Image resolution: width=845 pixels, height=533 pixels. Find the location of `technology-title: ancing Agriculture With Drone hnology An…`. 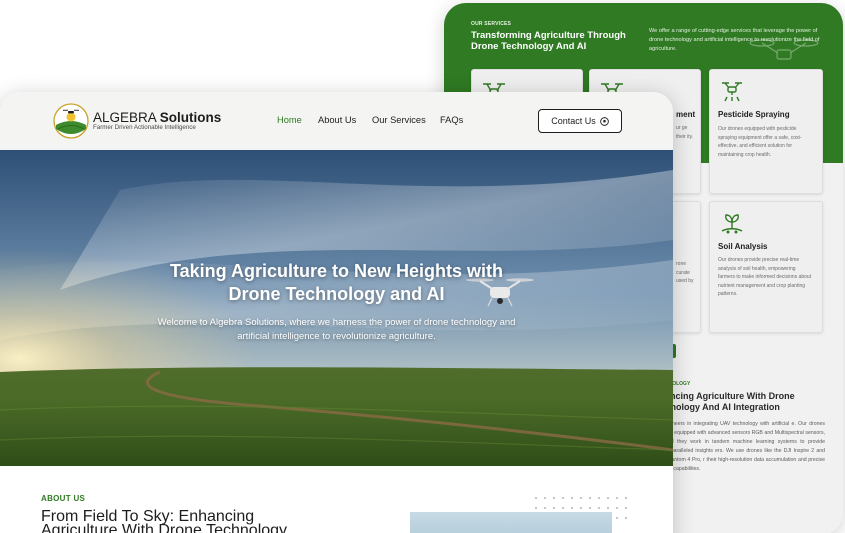

technology-title: ancing Agriculture With Drone hnology An… is located at coordinates (730, 401).